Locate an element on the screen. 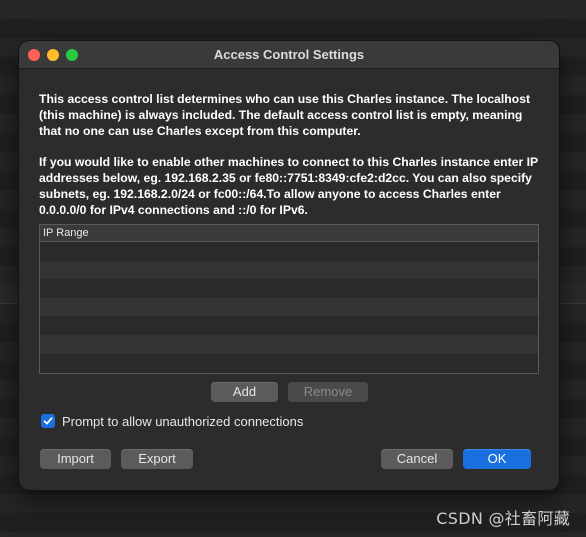 This screenshot has height=537, width=586. checkmark-icon is located at coordinates (48, 421).